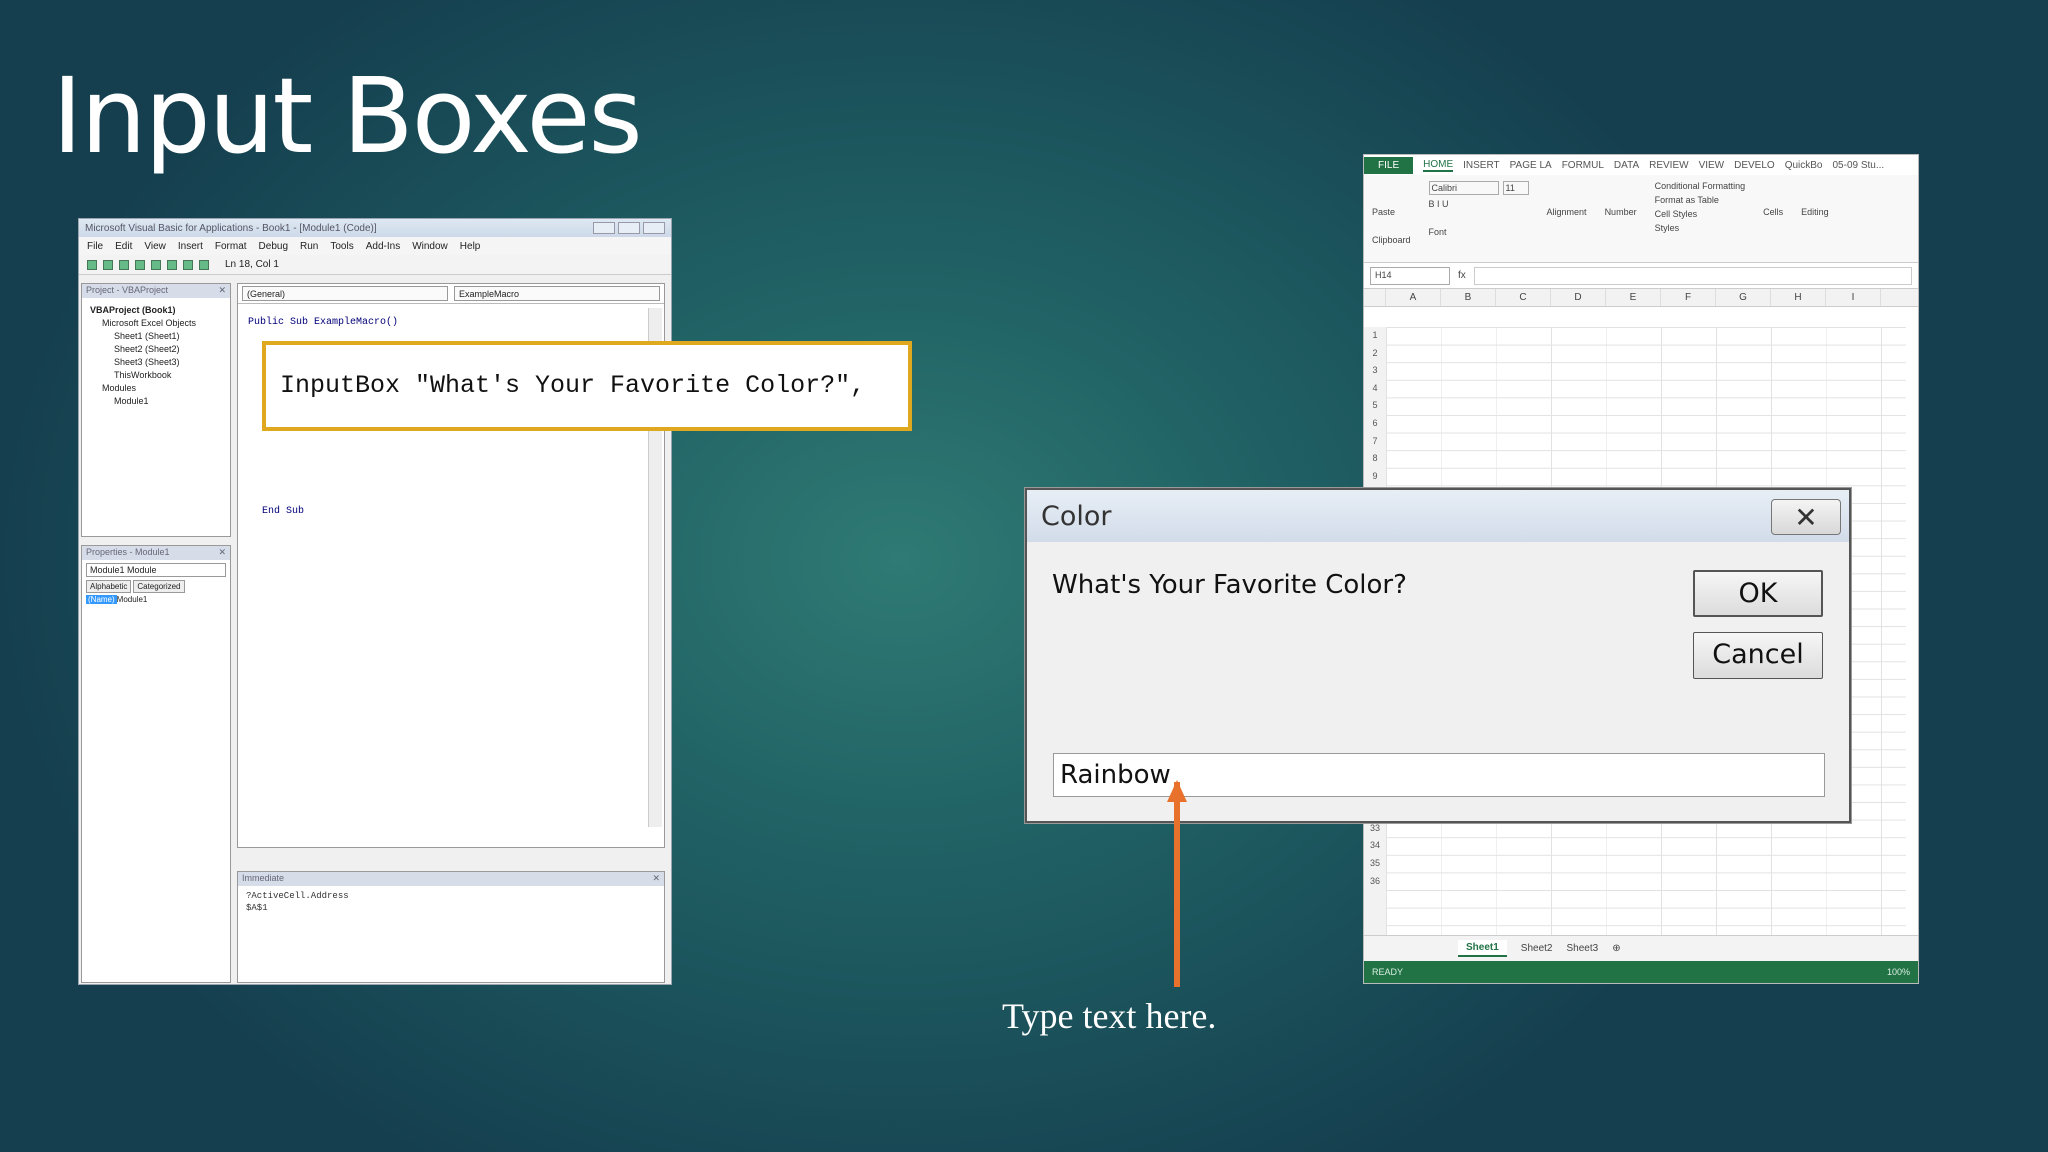 The height and width of the screenshot is (1152, 2048). What do you see at coordinates (1375, 371) in the screenshot?
I see `row-header: 3` at bounding box center [1375, 371].